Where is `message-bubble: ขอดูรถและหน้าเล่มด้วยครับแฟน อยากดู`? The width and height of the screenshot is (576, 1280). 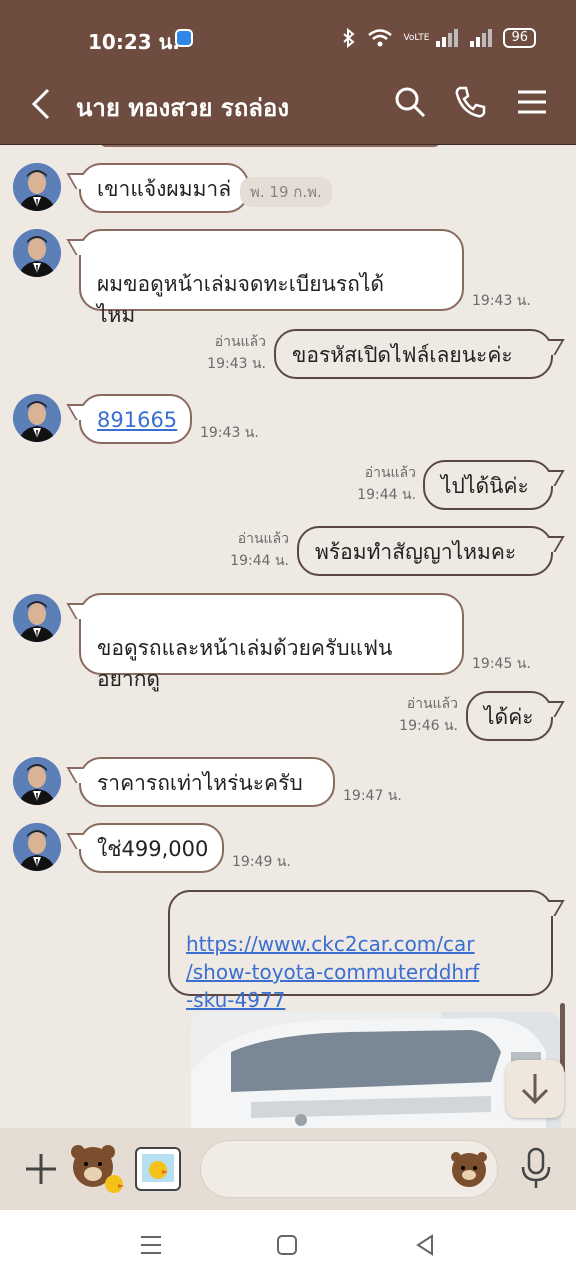
message-bubble: ขอดูรถและหน้าเล่มด้วยครับแฟน อยากดู is located at coordinates (271, 642).